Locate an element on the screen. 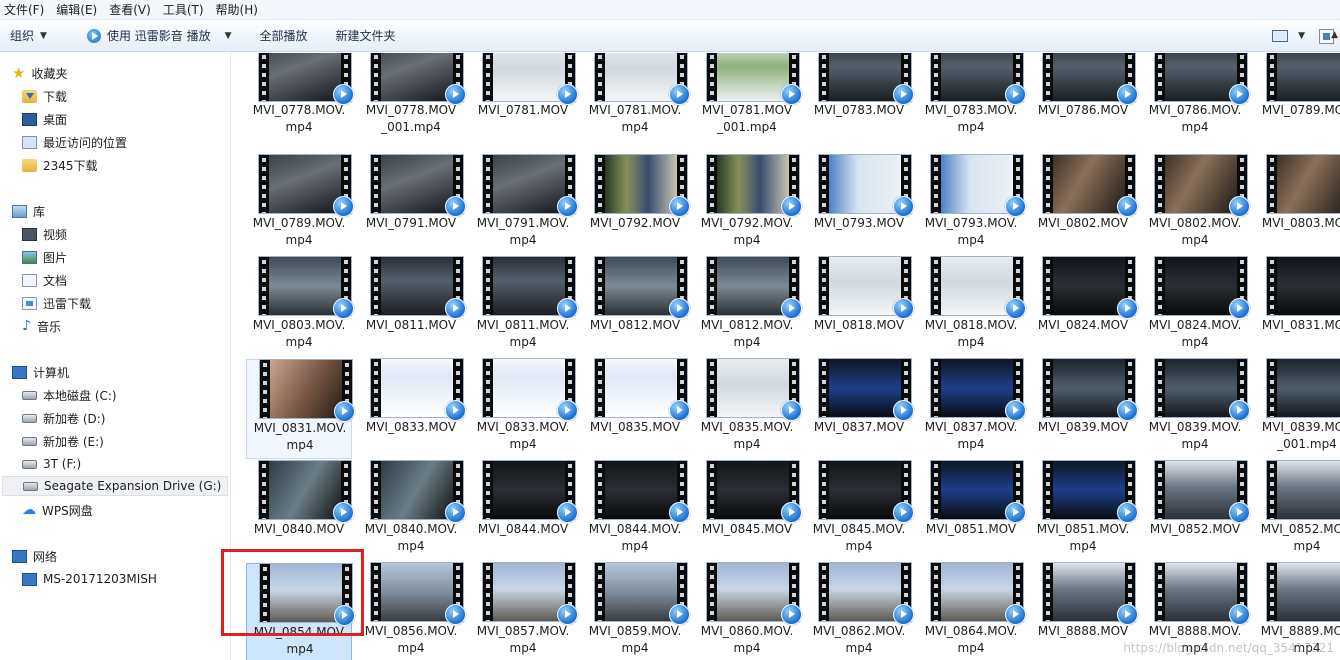 Image resolution: width=1340 pixels, height=660 pixels. file-item: MVI_0852.MOV is located at coordinates (1196, 511).